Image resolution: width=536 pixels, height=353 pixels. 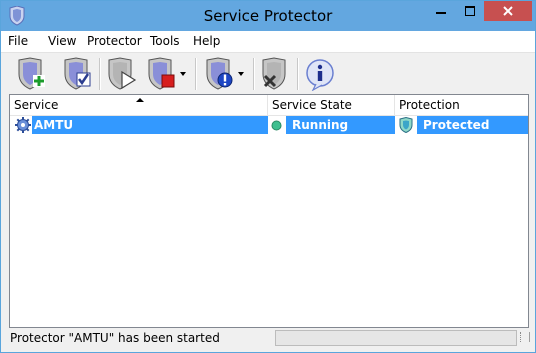 I want to click on start-protector-button, so click(x=121, y=74).